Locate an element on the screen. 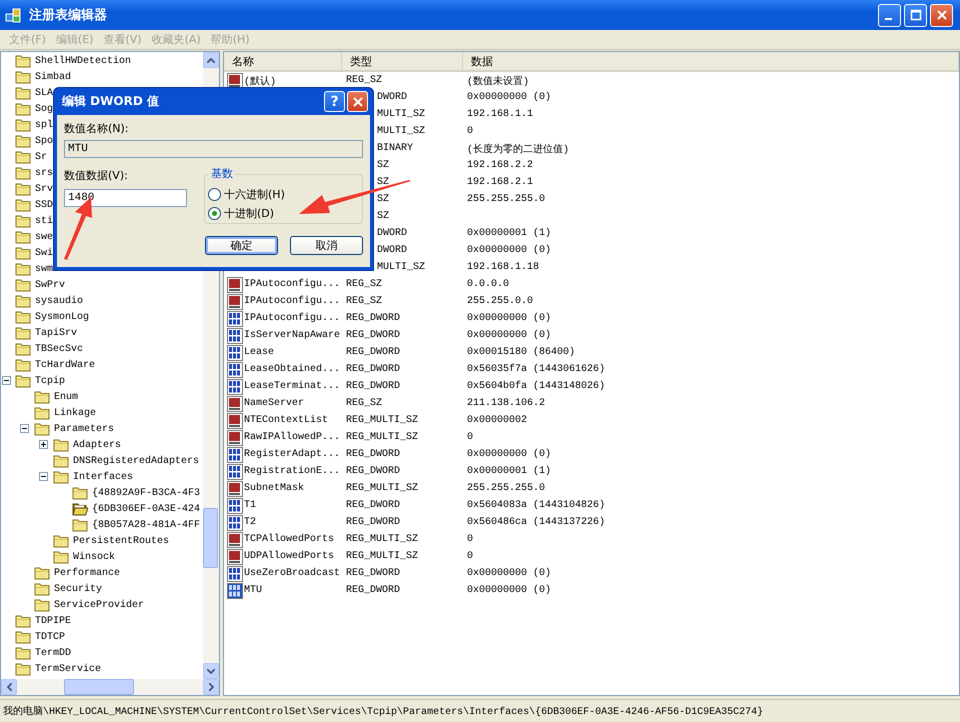  scroll-right-button is located at coordinates (211, 687).